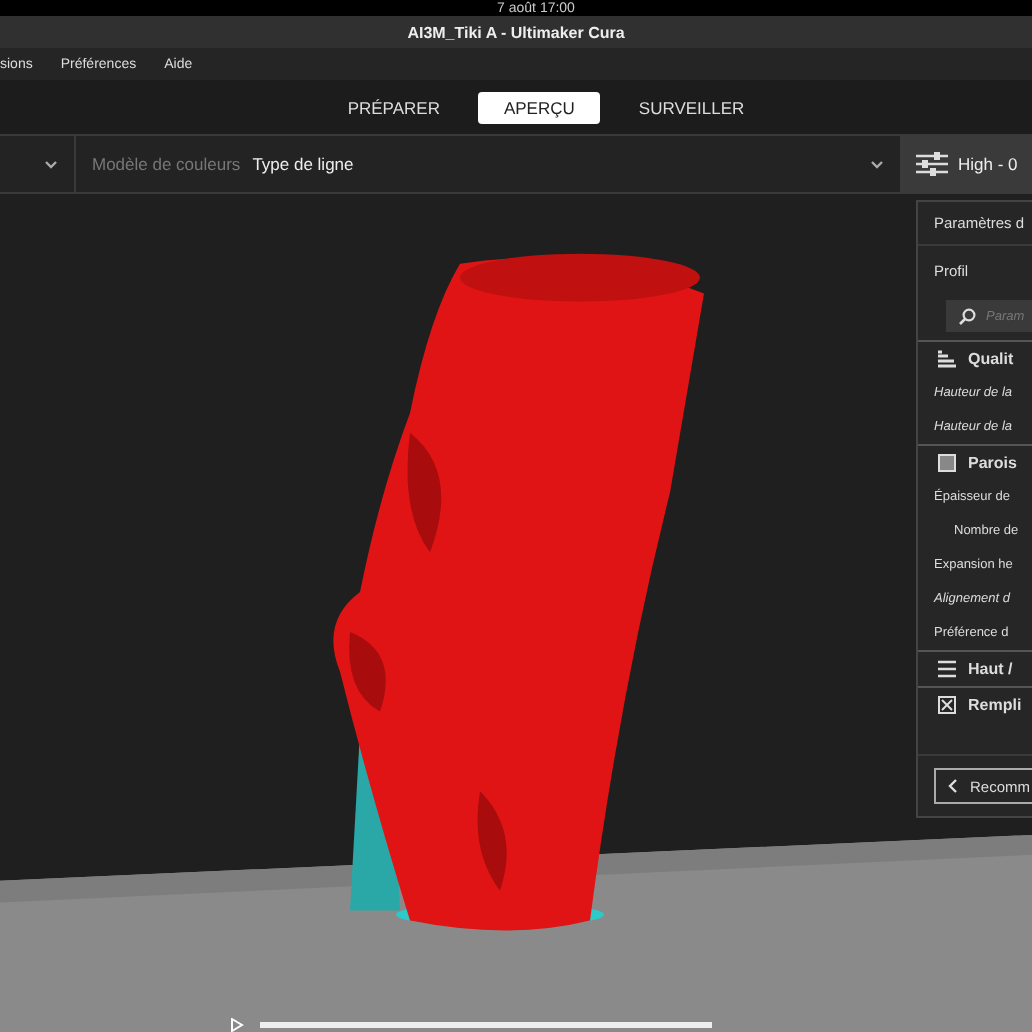 The image size is (1032, 1032). I want to click on chevron-left-icon, so click(953, 786).